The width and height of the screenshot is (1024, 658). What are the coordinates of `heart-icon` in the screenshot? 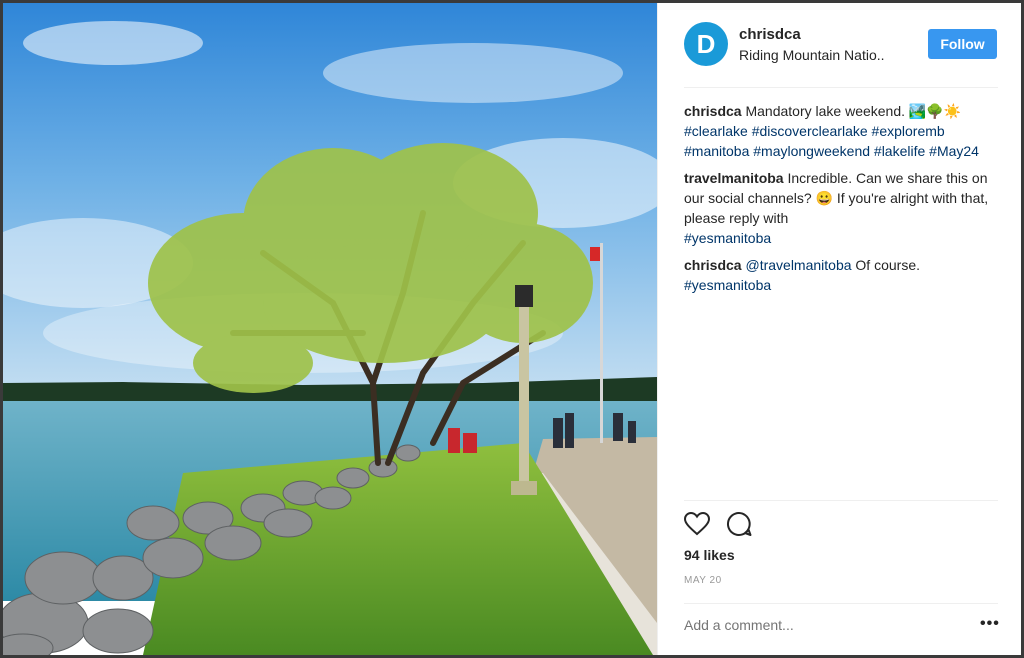 It's located at (697, 524).